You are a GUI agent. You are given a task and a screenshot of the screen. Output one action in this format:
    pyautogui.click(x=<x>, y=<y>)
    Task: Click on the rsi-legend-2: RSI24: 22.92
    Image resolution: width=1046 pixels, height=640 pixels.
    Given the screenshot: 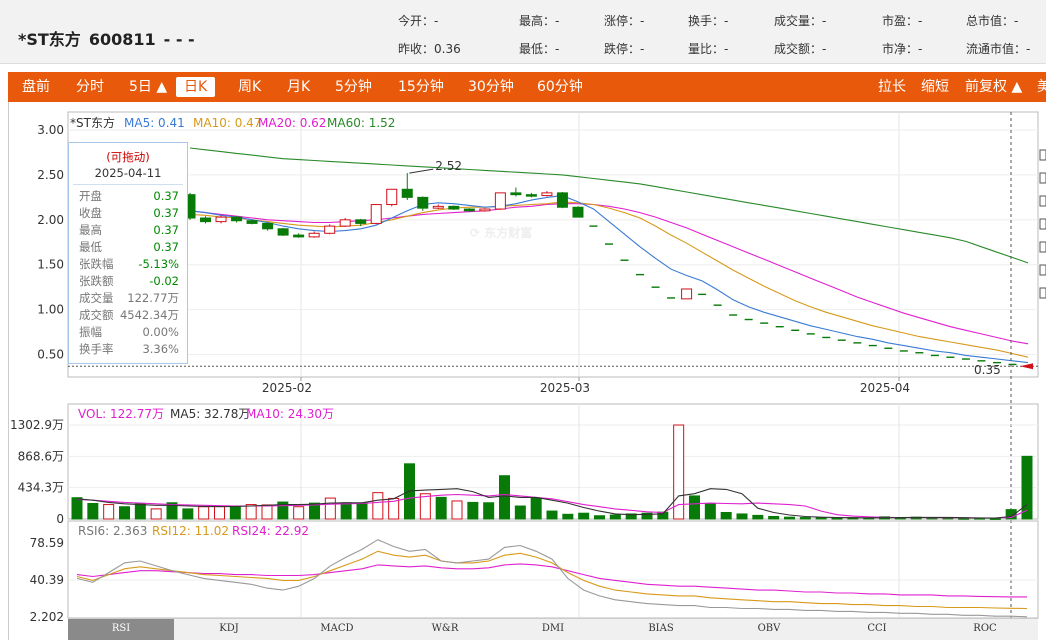 What is the action you would take?
    pyautogui.click(x=270, y=531)
    